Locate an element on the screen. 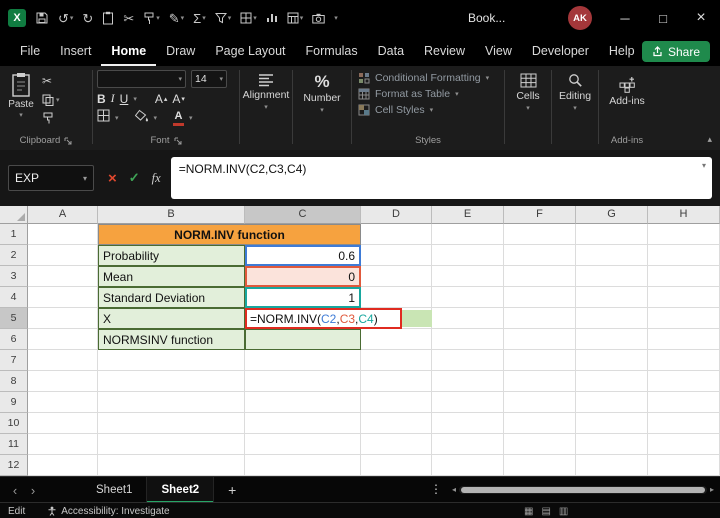 Image resolution: width=720 pixels, height=518 pixels. editing-label: Editing is located at coordinates (575, 96).